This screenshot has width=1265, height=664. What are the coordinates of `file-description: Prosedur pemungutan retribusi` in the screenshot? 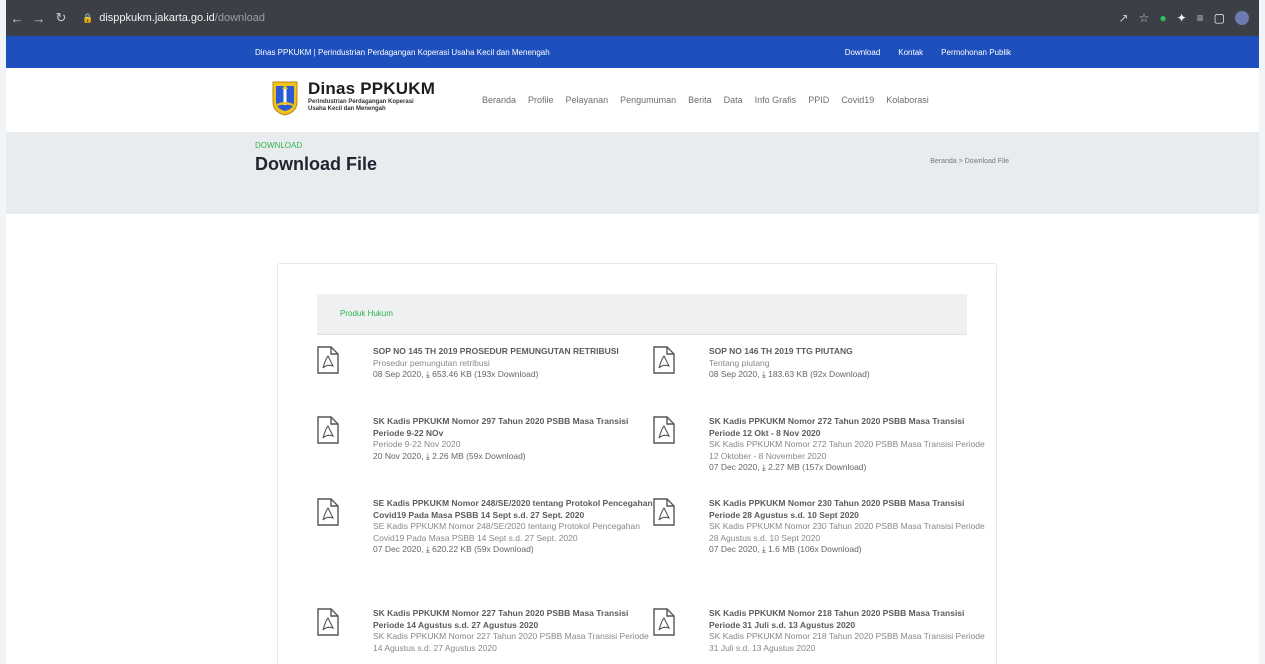 It's located at (431, 362).